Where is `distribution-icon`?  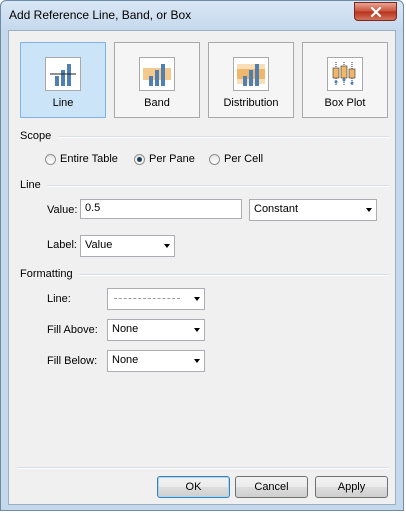 distribution-icon is located at coordinates (251, 74).